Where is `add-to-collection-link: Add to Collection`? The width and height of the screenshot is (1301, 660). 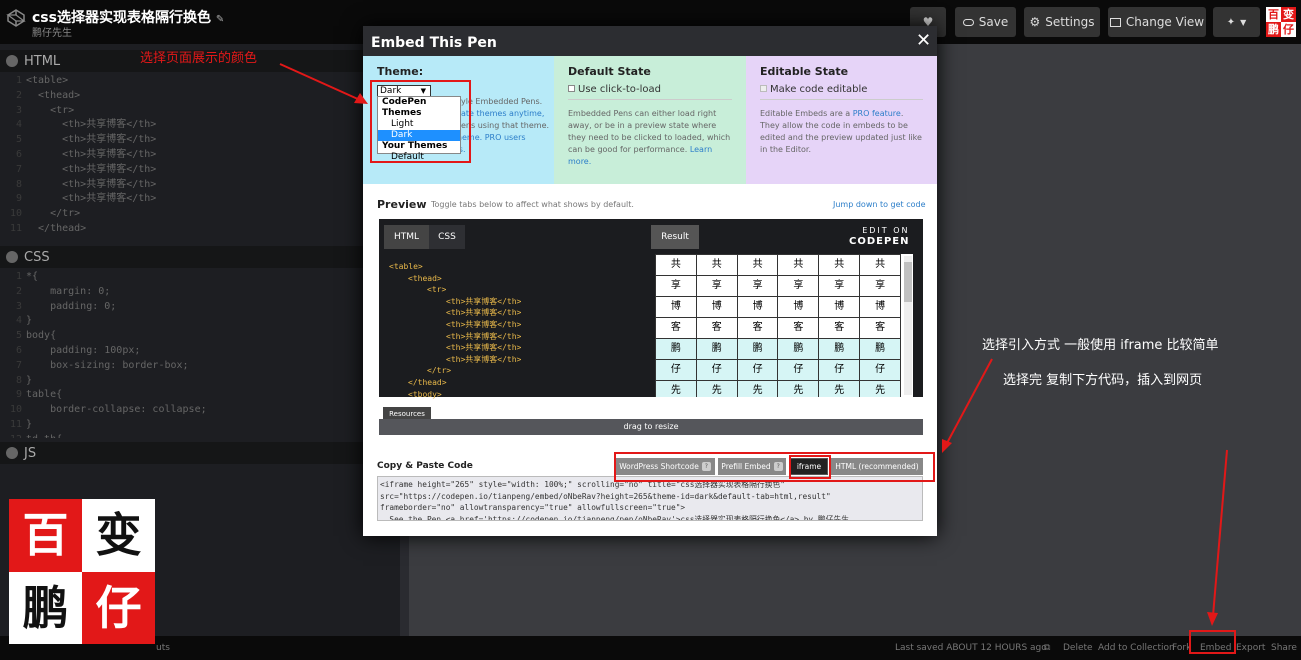
add-to-collection-link: Add to Collection is located at coordinates (1136, 648).